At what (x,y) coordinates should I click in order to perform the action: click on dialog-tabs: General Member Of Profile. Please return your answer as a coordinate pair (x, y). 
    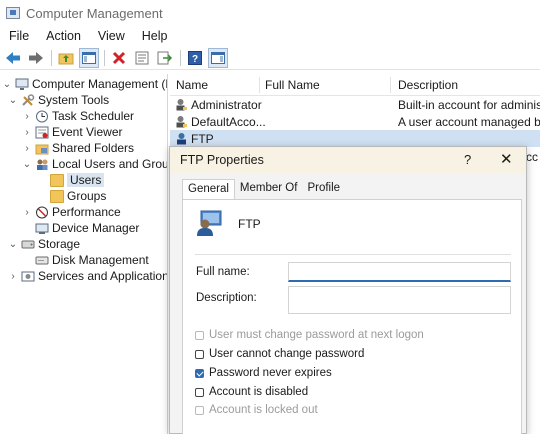
    Looking at the image, I should click on (263, 189).